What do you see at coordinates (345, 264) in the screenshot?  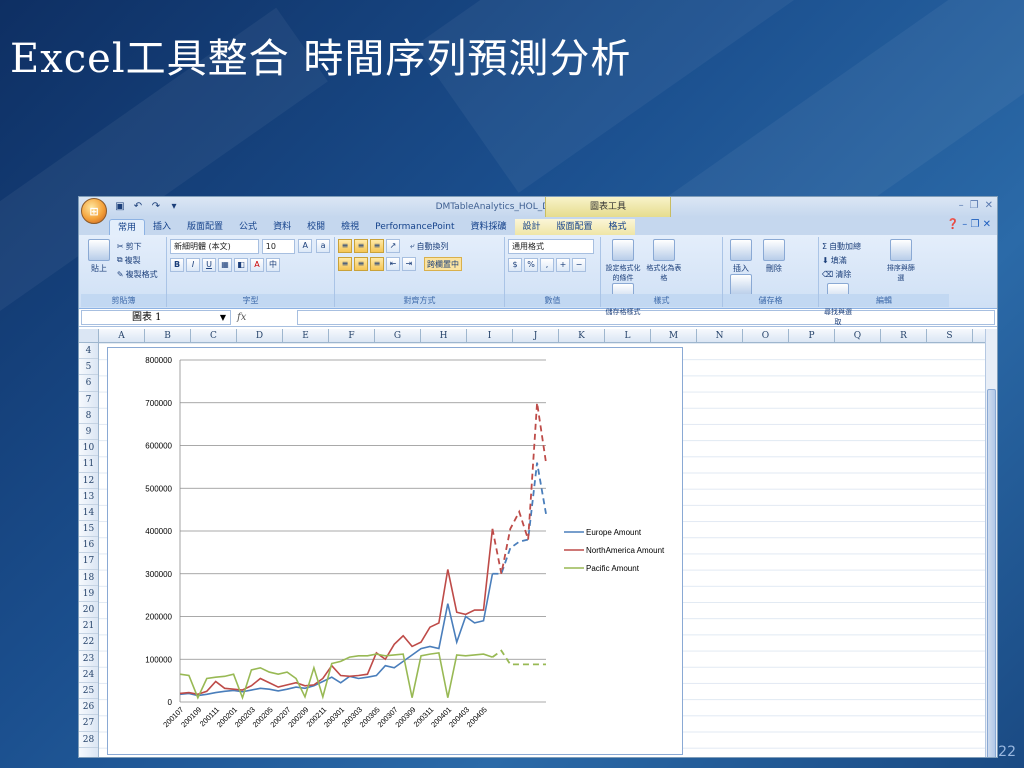 I see `align-left-icon: ≡` at bounding box center [345, 264].